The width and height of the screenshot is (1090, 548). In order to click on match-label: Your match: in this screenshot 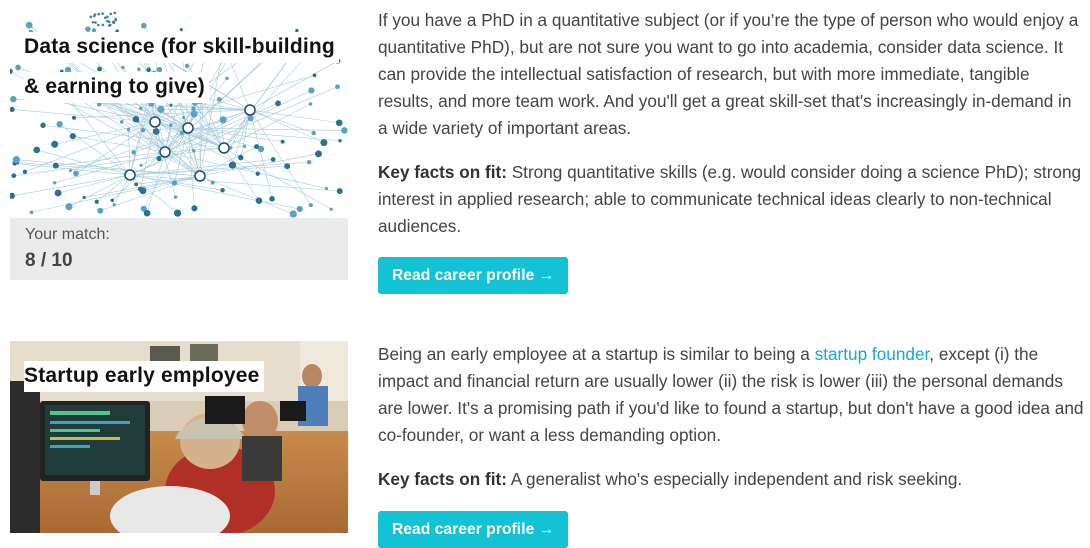, I will do `click(67, 235)`.